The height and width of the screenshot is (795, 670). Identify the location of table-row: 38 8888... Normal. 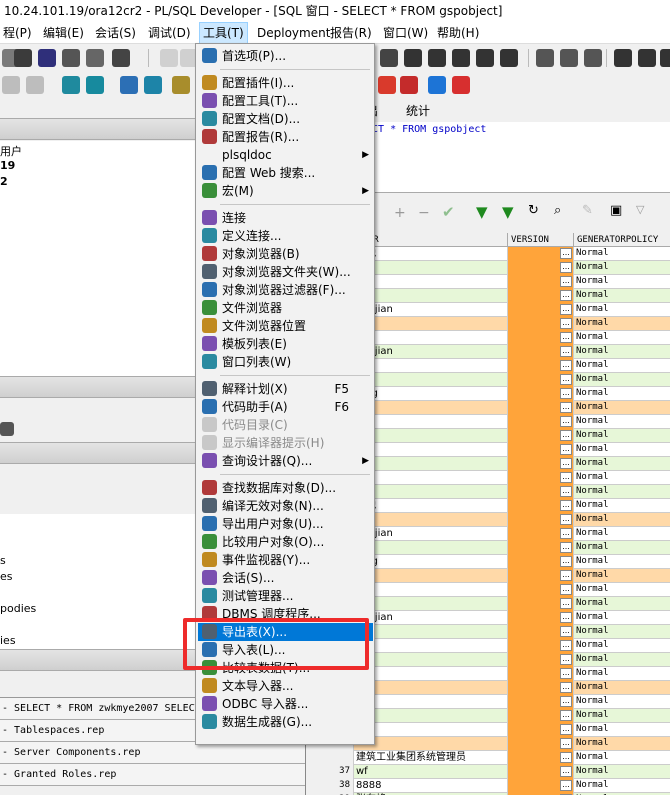
(488, 786).